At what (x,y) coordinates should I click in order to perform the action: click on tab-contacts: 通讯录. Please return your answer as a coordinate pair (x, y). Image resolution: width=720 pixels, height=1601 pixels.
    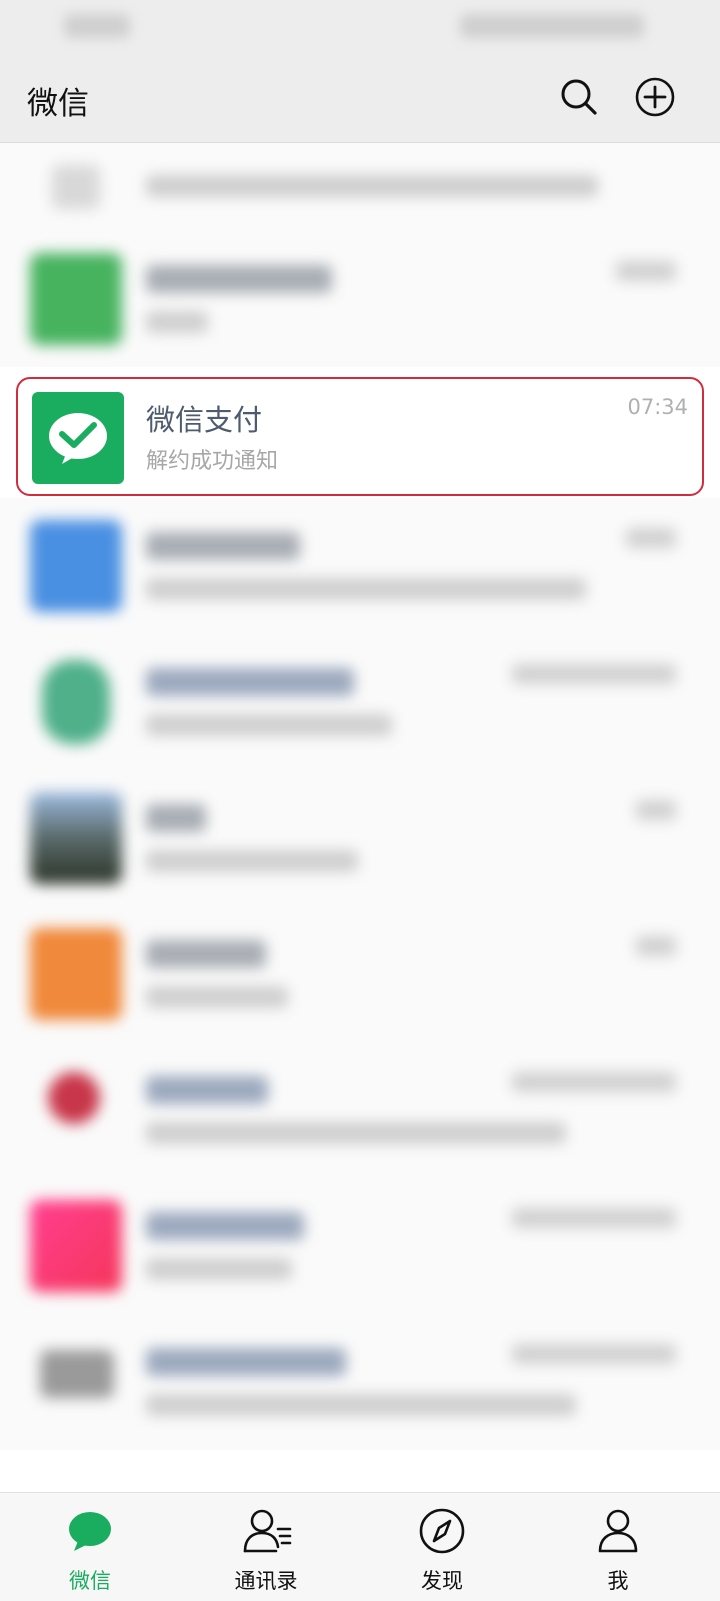
    Looking at the image, I should click on (266, 1547).